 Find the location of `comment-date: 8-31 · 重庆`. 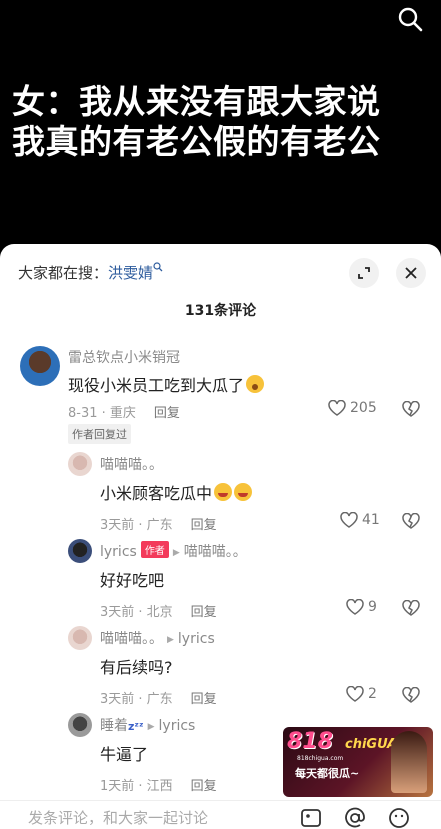

comment-date: 8-31 · 重庆 is located at coordinates (102, 413).